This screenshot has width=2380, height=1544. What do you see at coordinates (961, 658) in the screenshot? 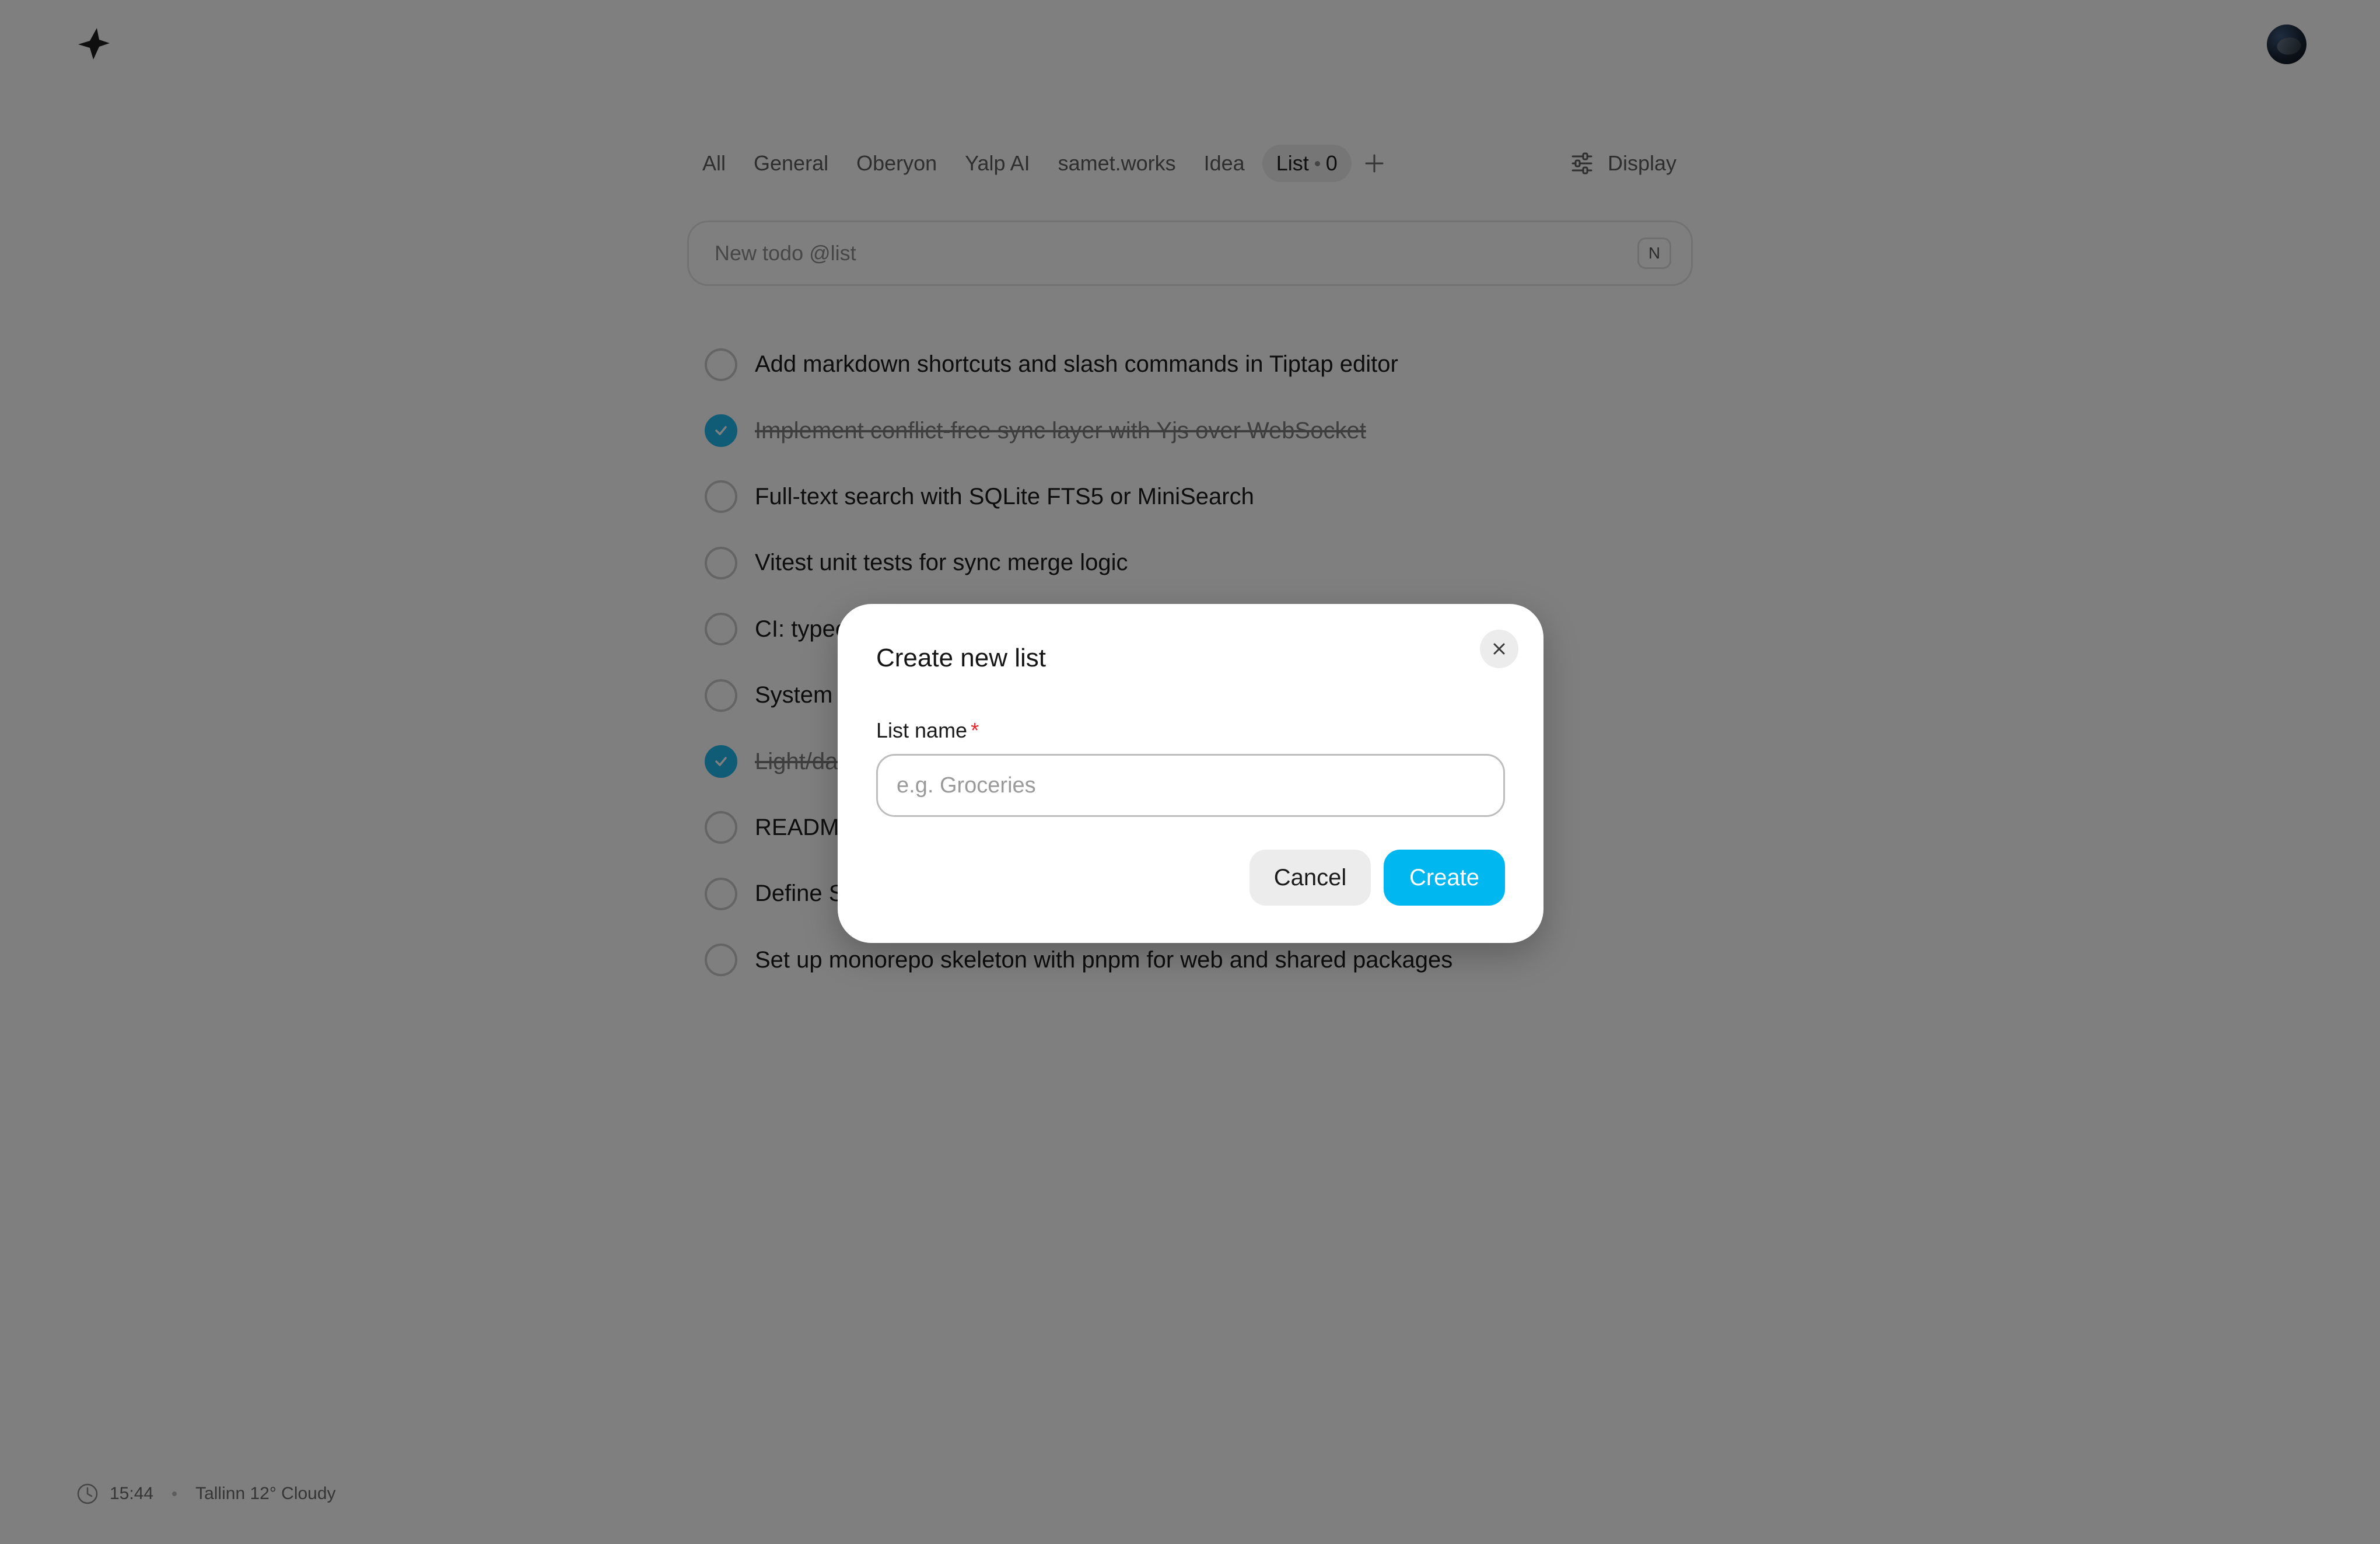
I see `dialog-title: Create new list` at bounding box center [961, 658].